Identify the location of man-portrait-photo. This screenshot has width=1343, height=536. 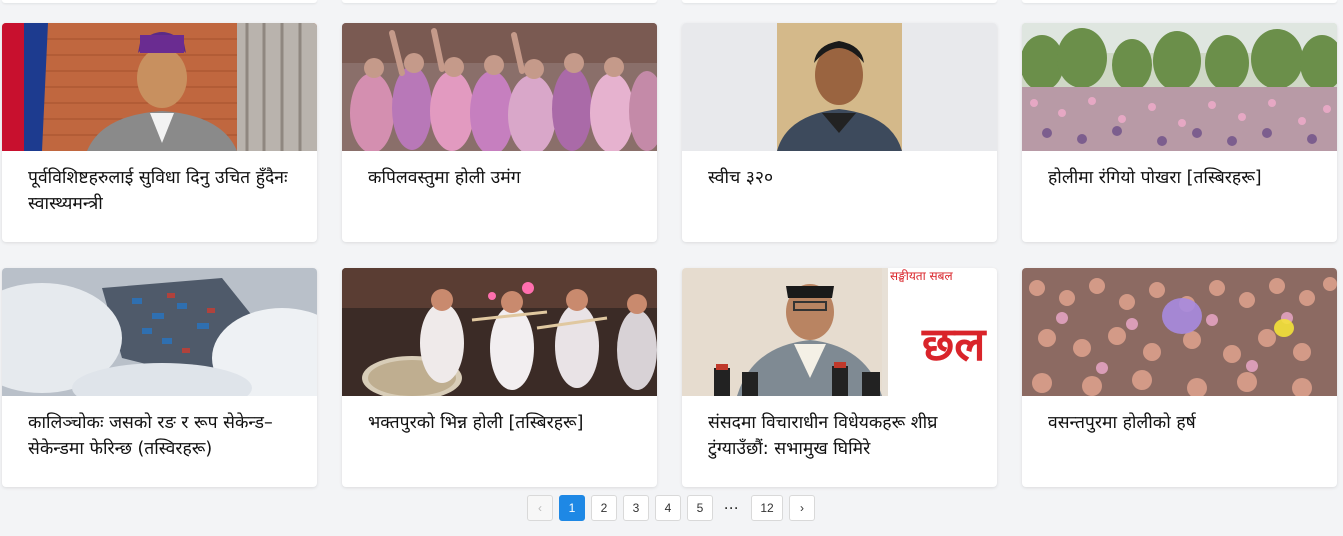
(839, 87).